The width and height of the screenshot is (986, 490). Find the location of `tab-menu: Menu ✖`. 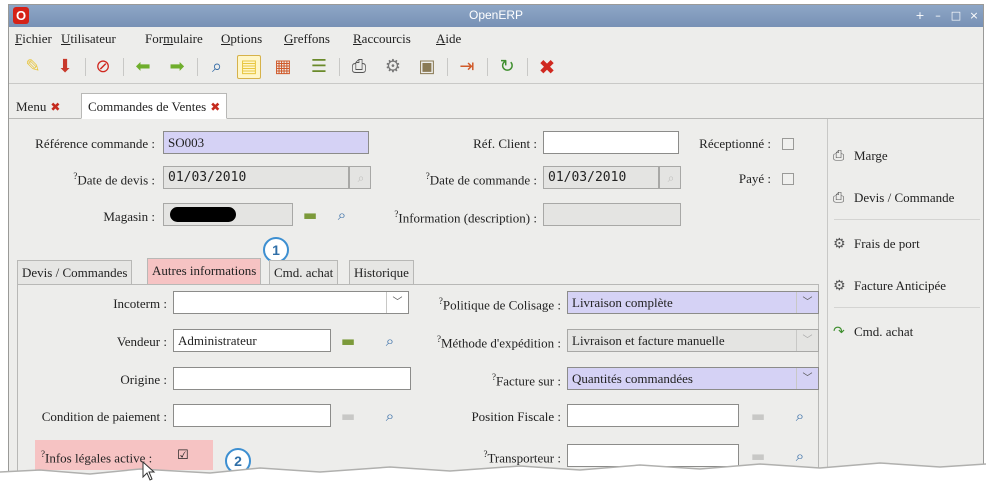

tab-menu: Menu ✖ is located at coordinates (38, 106).